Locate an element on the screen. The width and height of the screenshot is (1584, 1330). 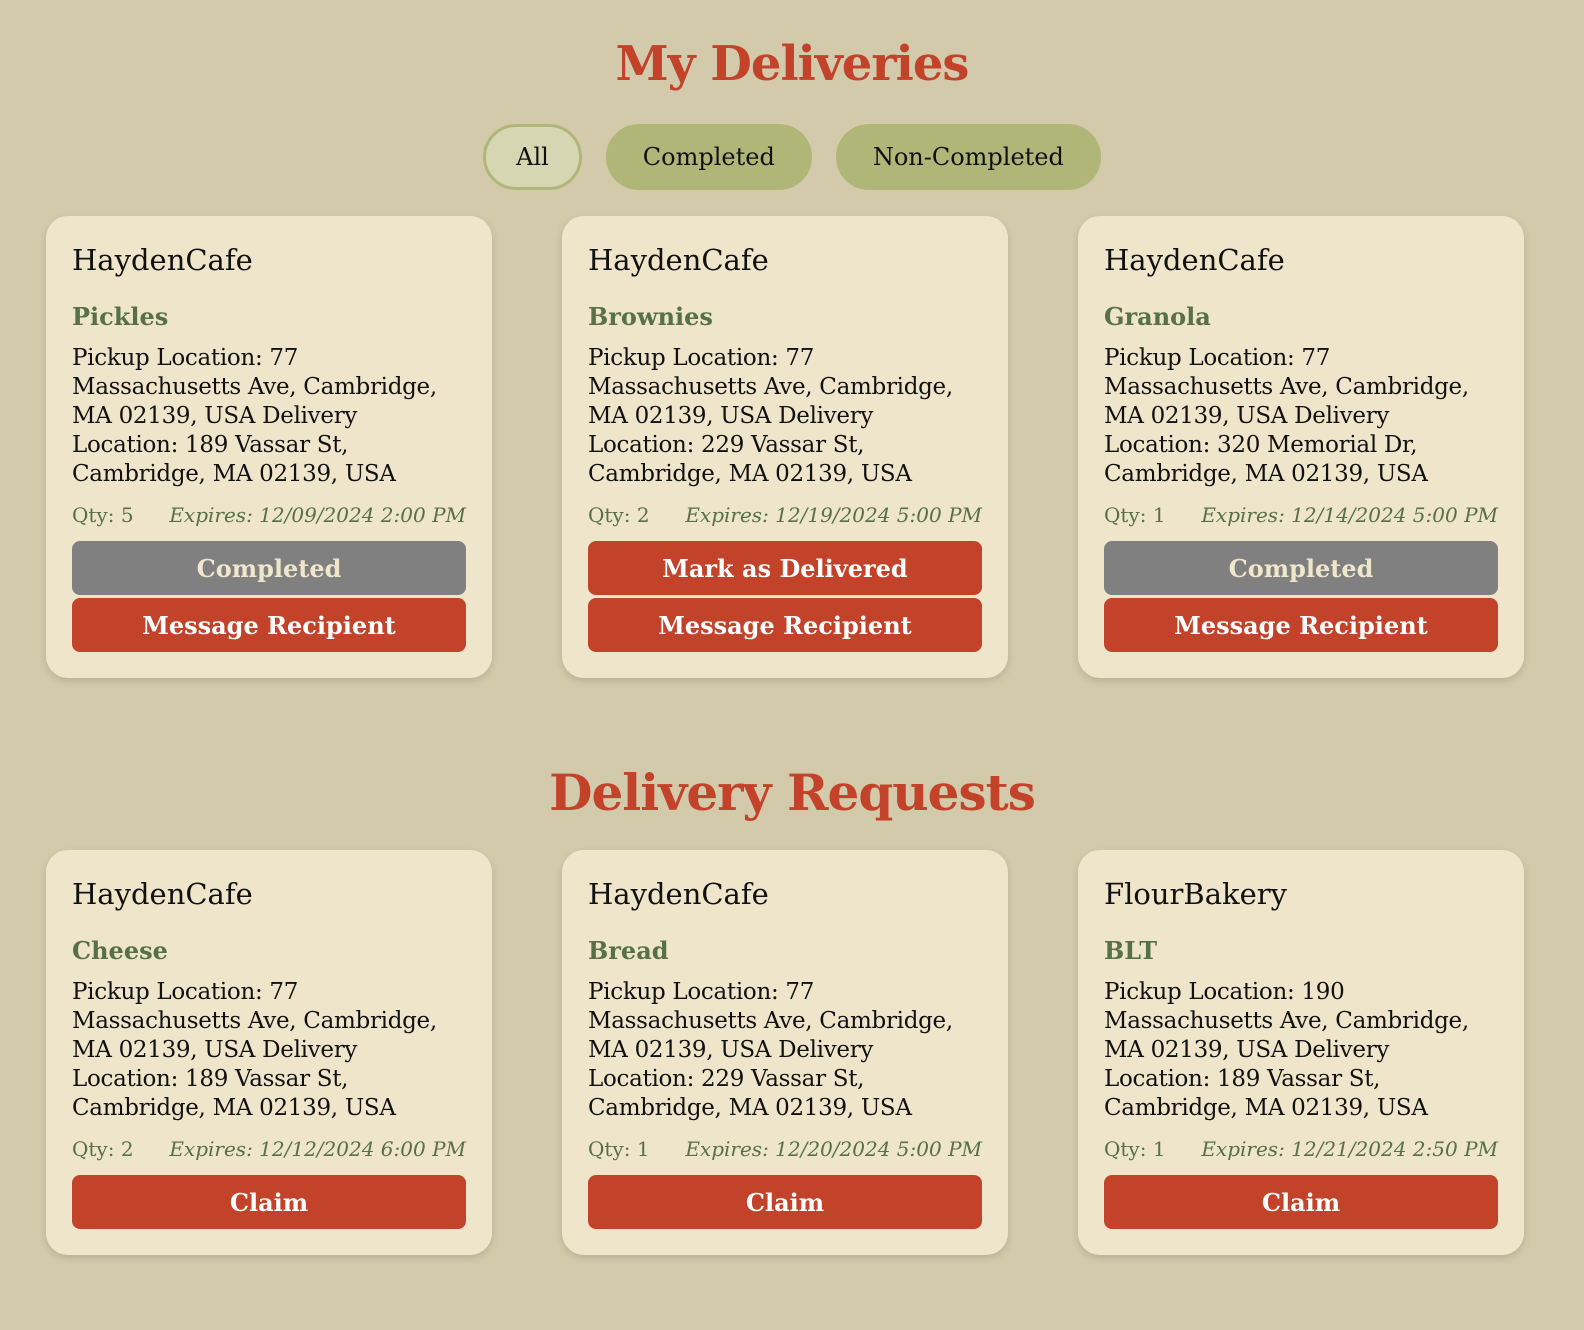
card-meta: Qty: 1 Expires: 12/14/2024 5:00 PM is located at coordinates (1301, 515).